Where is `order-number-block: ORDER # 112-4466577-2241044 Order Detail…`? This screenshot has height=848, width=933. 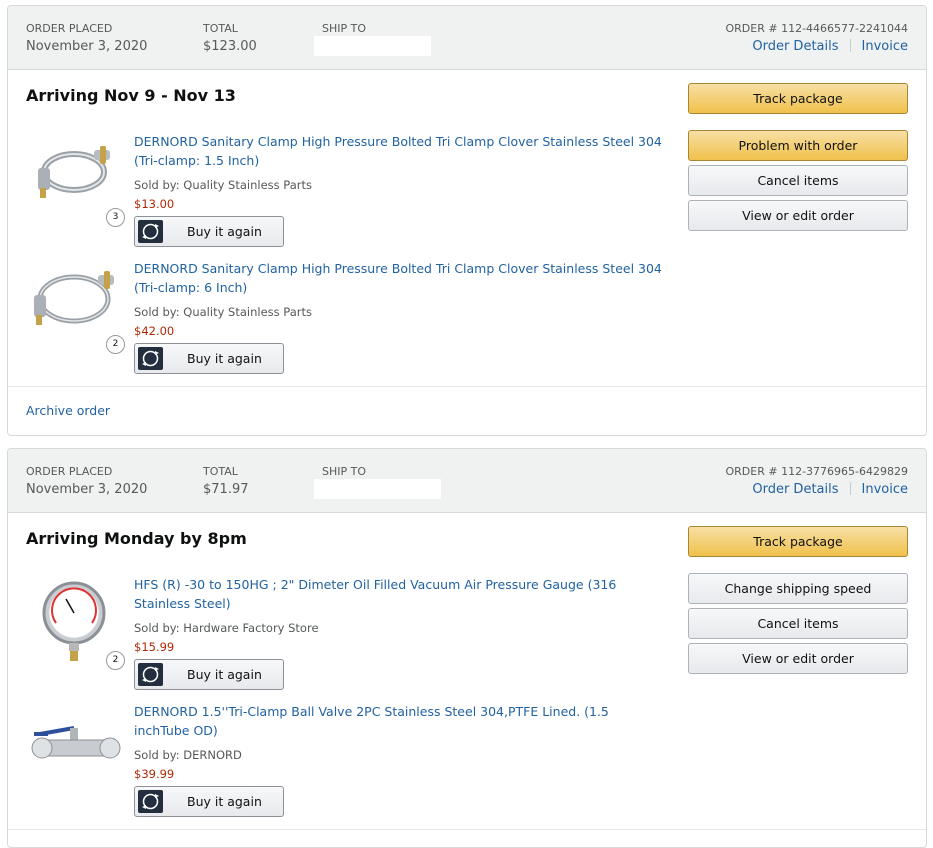 order-number-block: ORDER # 112-4466577-2241044 Order Detail… is located at coordinates (817, 38).